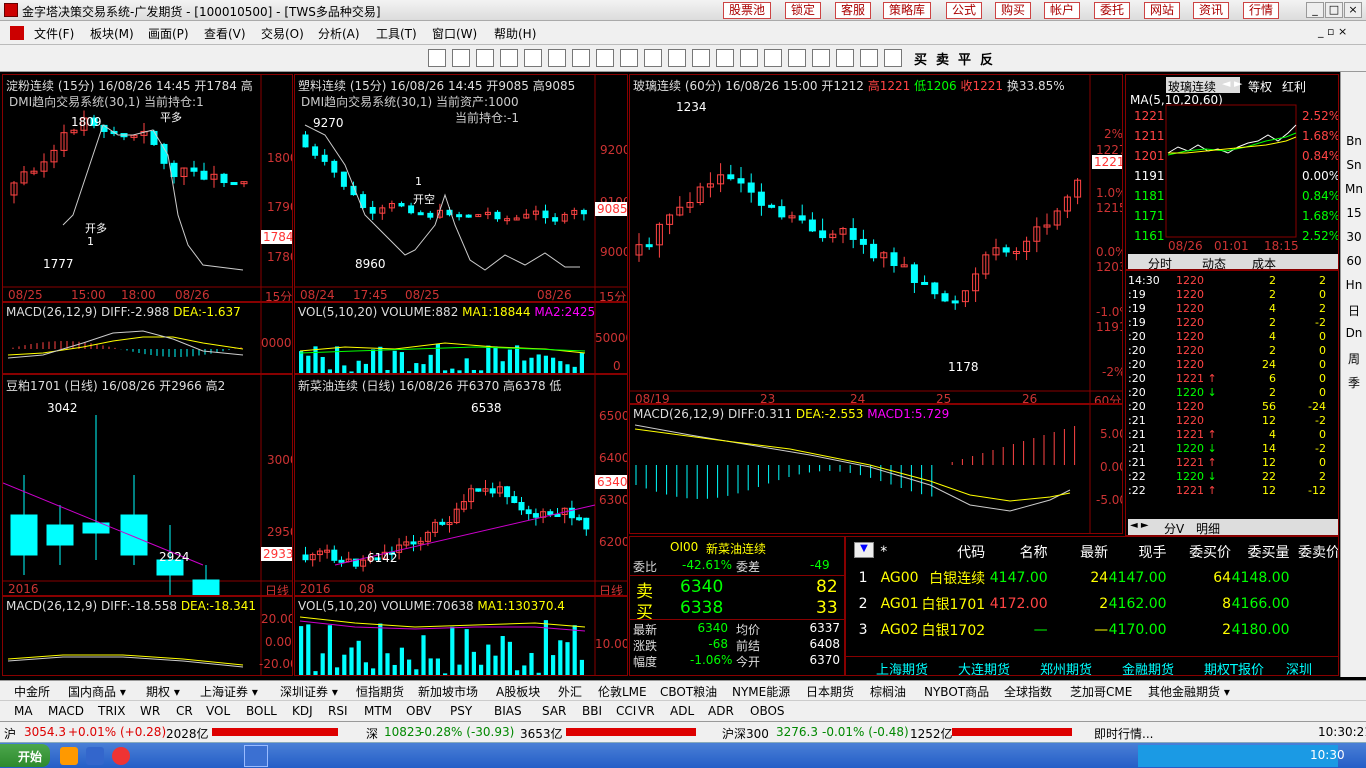 Image resolution: width=1366 pixels, height=768 pixels. I want to click on column-header: 委买量, so click(1260, 552).